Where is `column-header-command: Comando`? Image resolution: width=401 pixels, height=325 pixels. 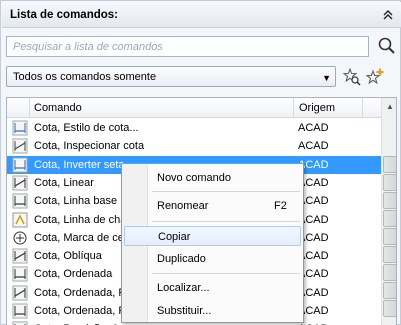
column-header-command: Comando is located at coordinates (58, 108).